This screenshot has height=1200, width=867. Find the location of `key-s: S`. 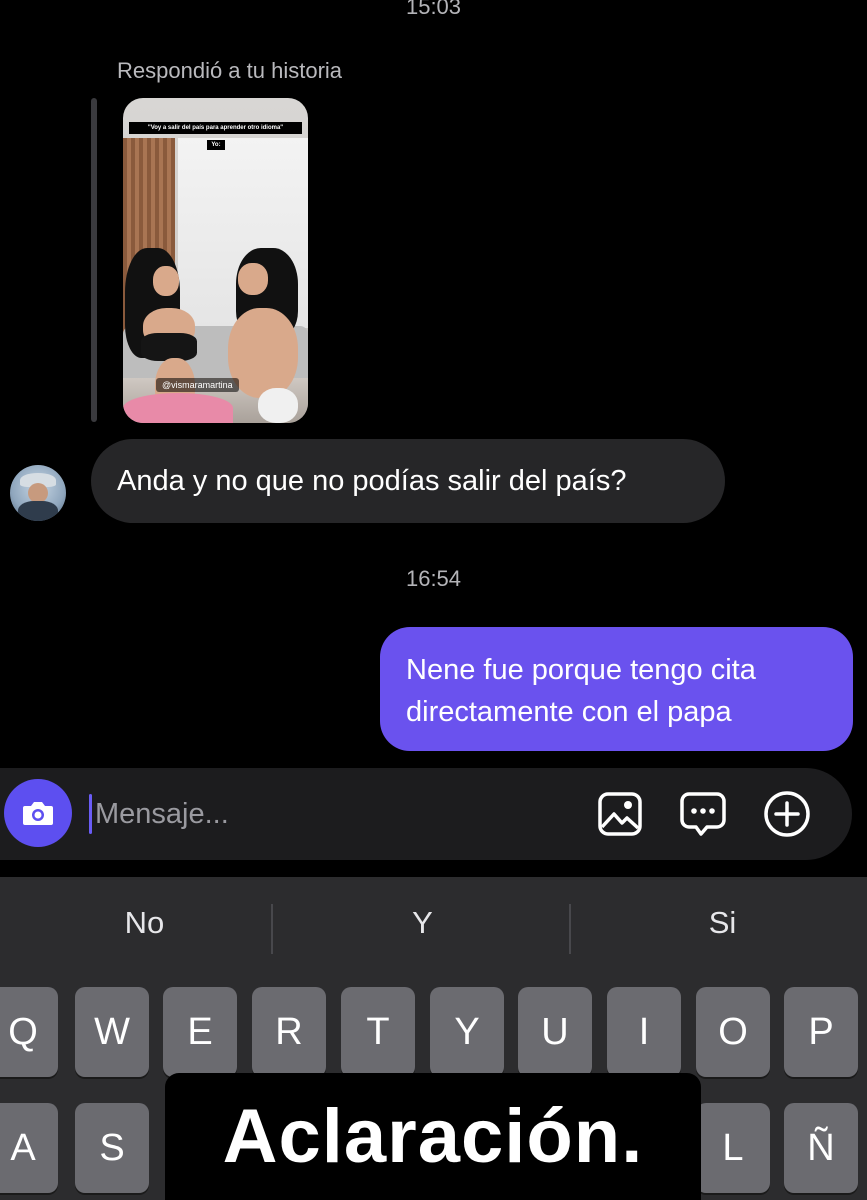

key-s: S is located at coordinates (112, 1148).